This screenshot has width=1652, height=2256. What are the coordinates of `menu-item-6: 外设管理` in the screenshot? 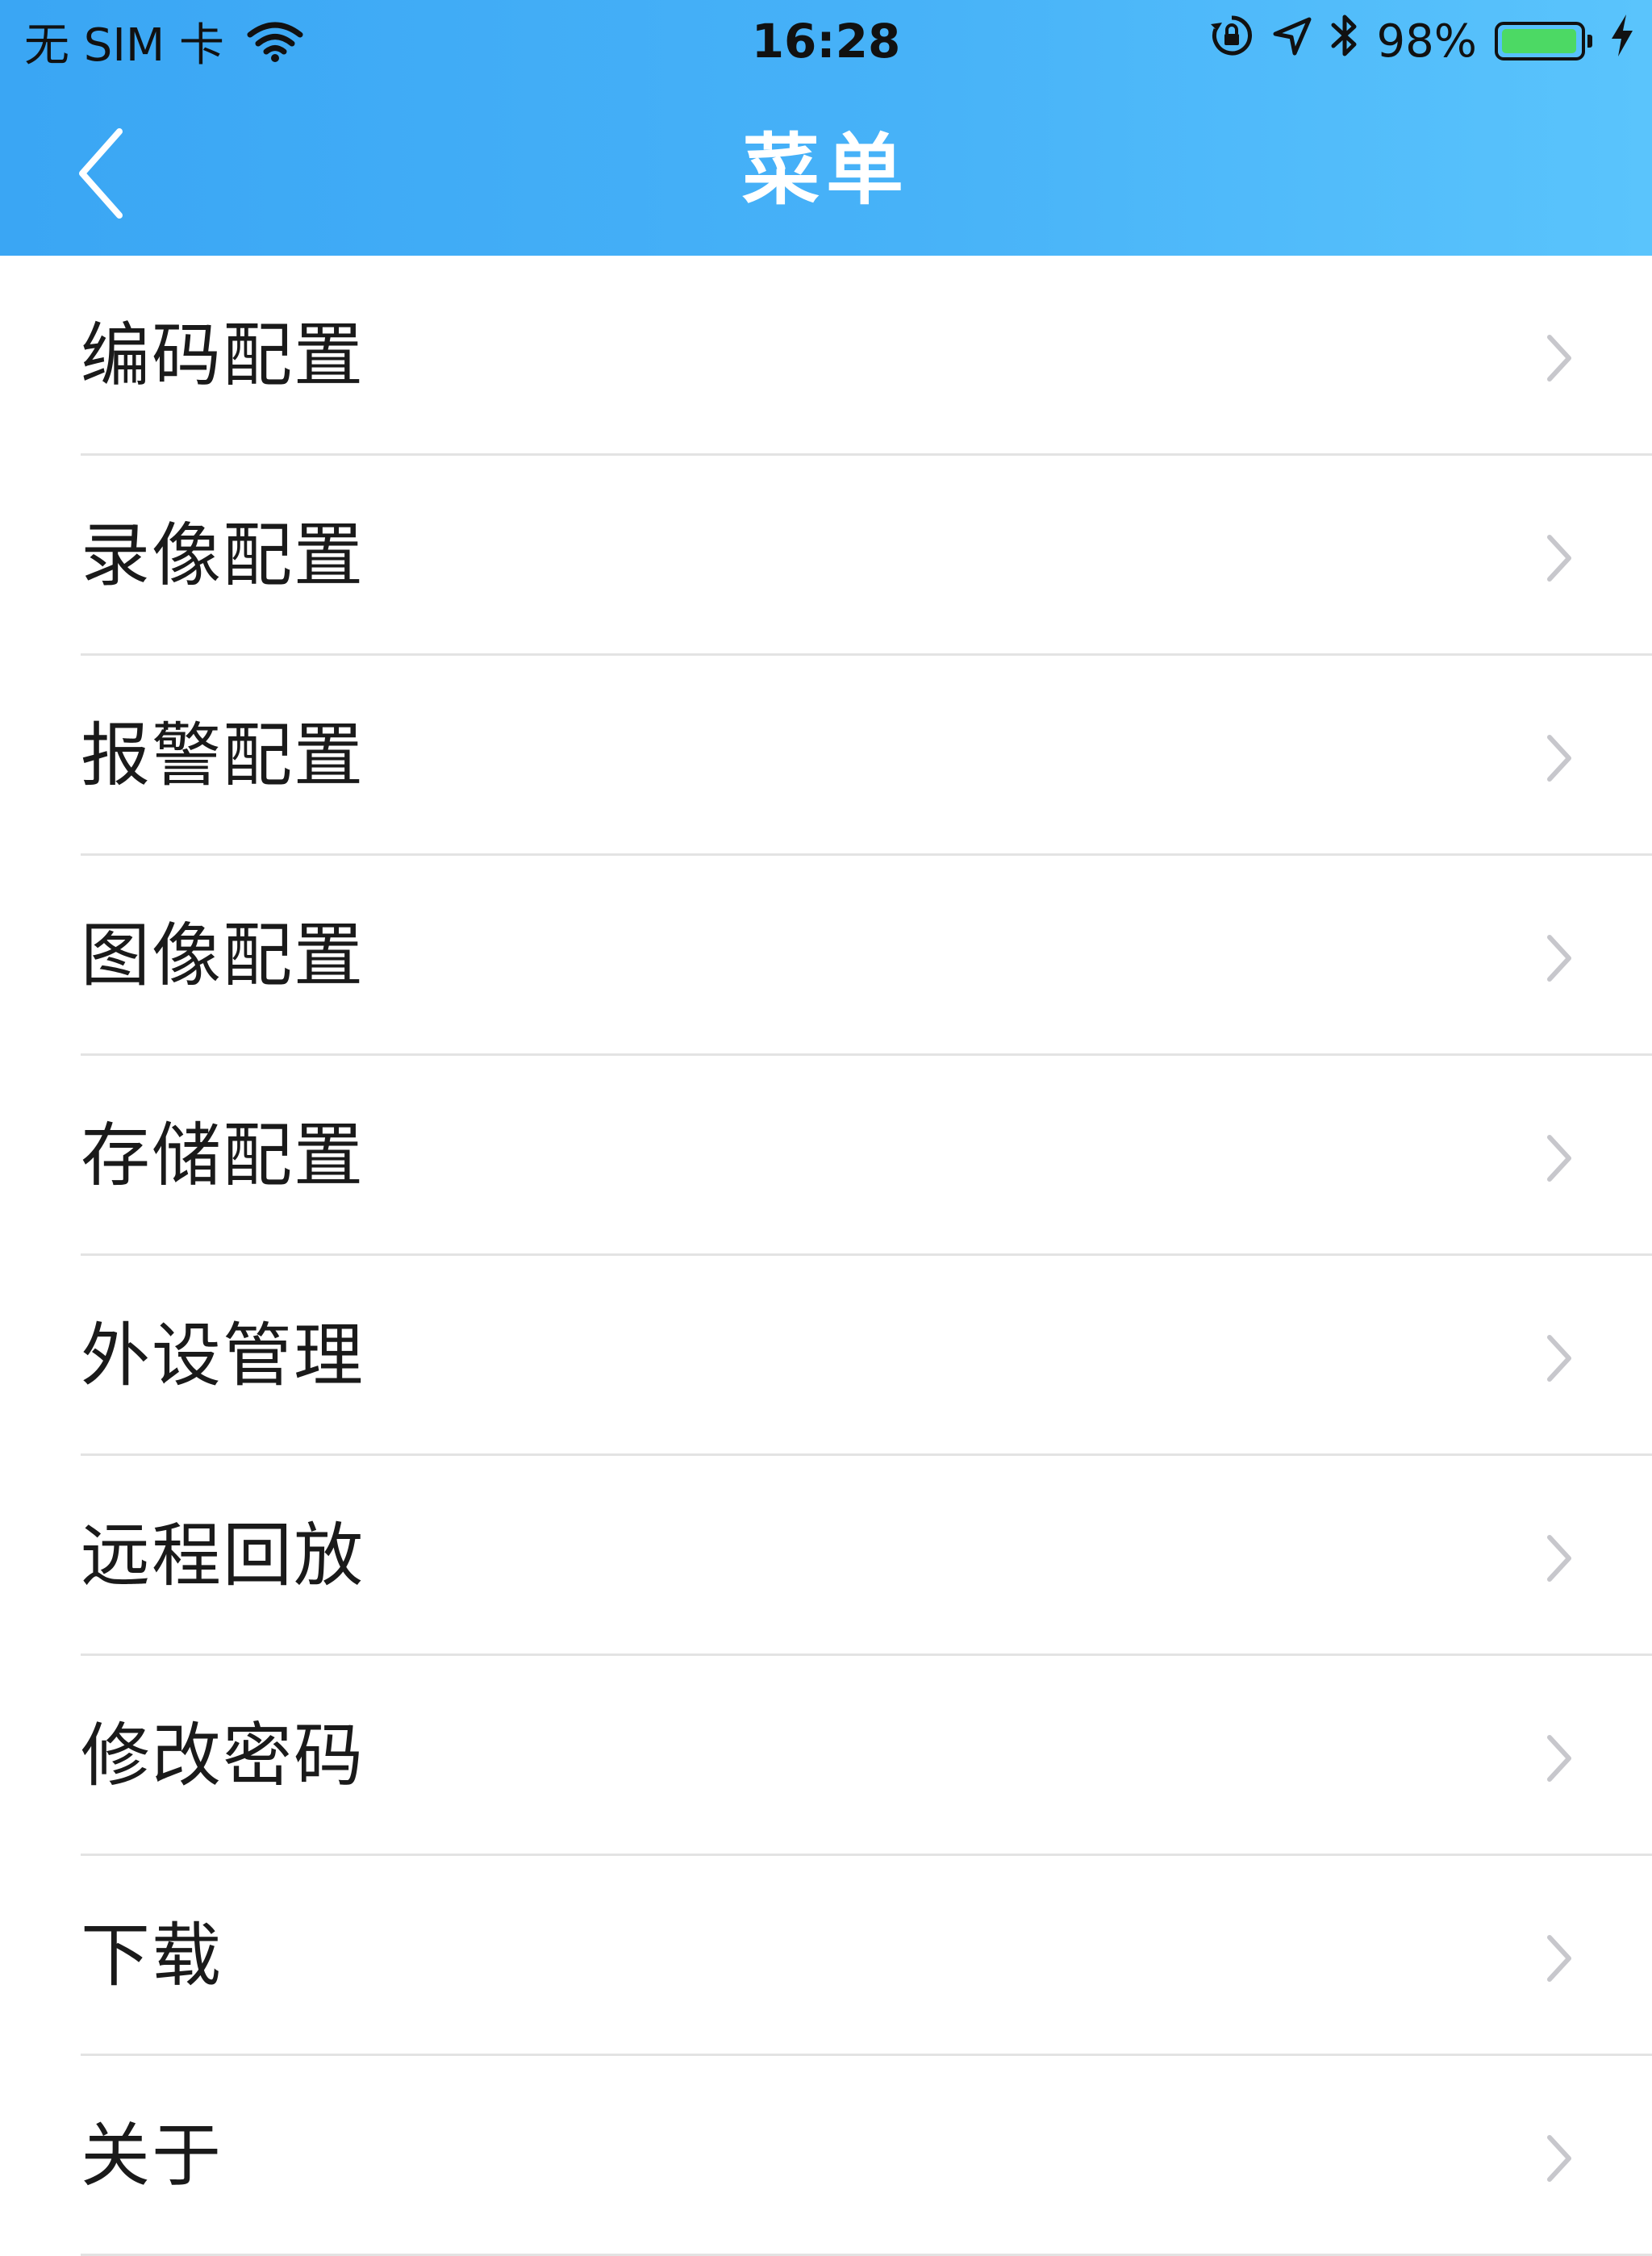 It's located at (826, 1356).